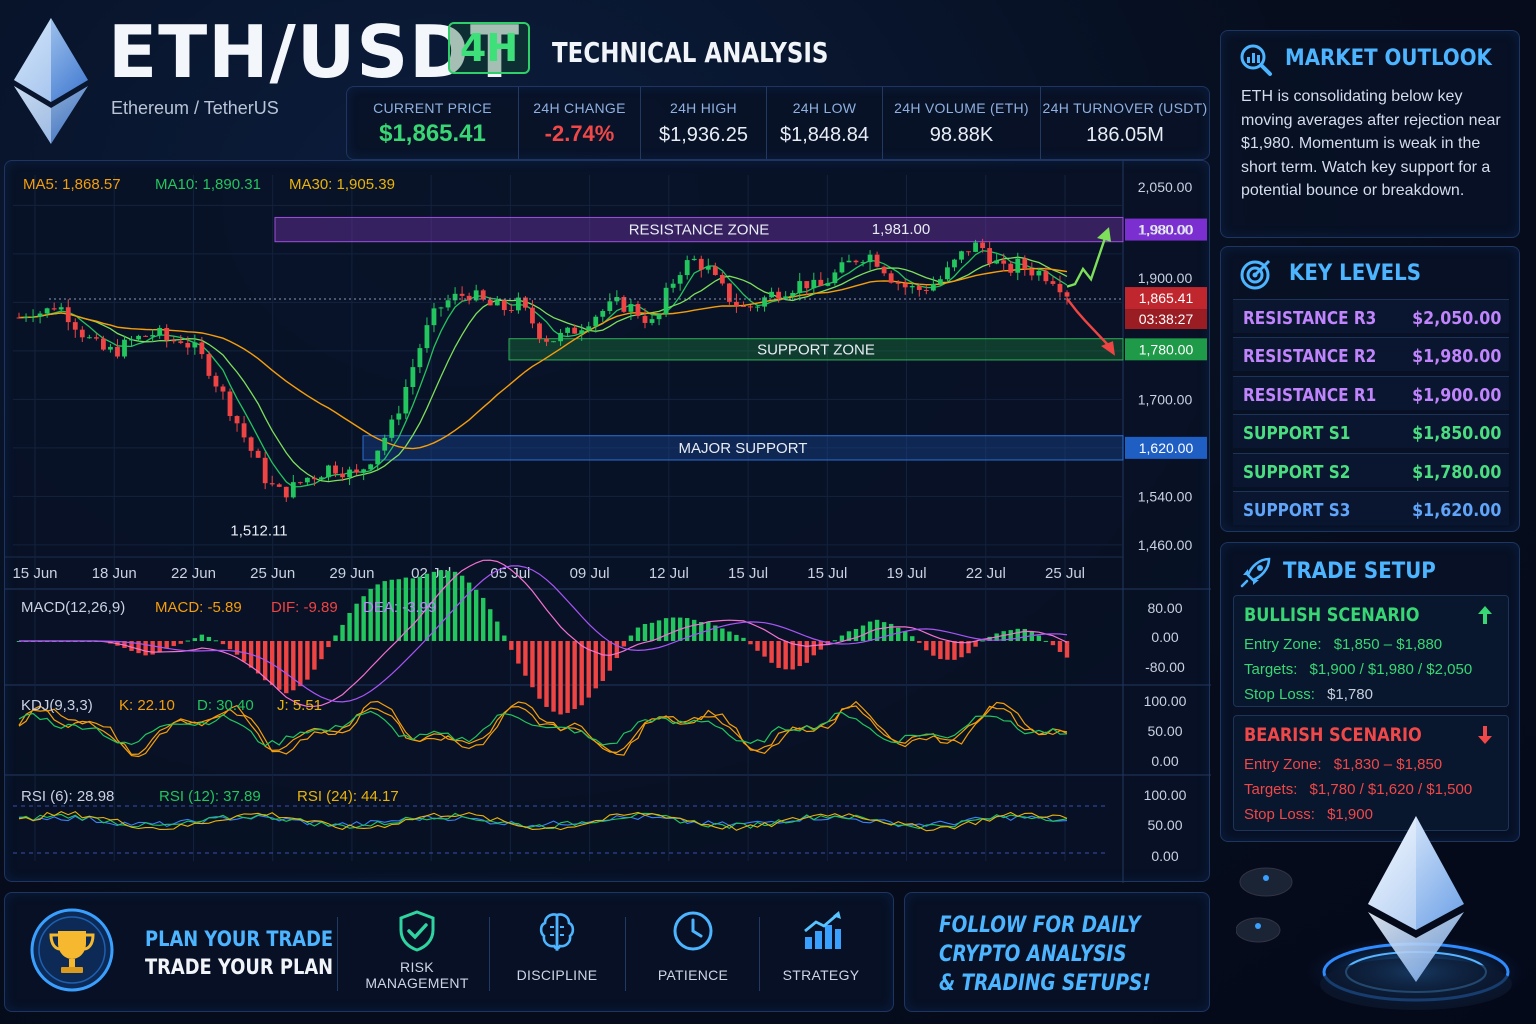  What do you see at coordinates (72, 184) in the screenshot?
I see `ma5-legend: MA5: 1,868.57` at bounding box center [72, 184].